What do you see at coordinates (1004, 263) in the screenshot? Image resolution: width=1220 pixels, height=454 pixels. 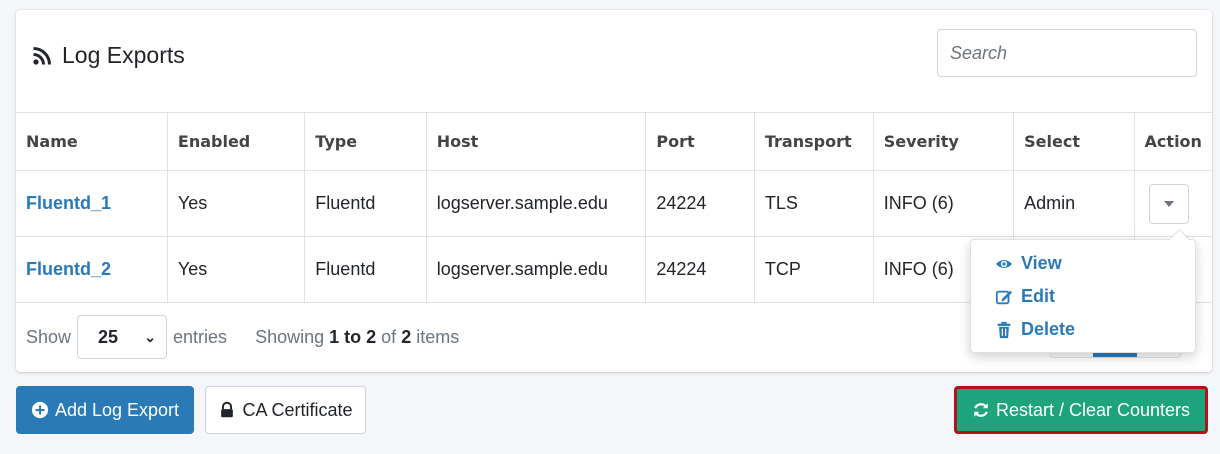 I see `eye-icon` at bounding box center [1004, 263].